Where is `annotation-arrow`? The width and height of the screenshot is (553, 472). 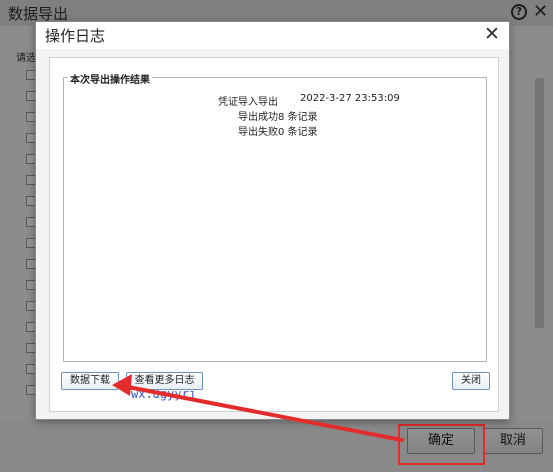 annotation-arrow is located at coordinates (258, 408).